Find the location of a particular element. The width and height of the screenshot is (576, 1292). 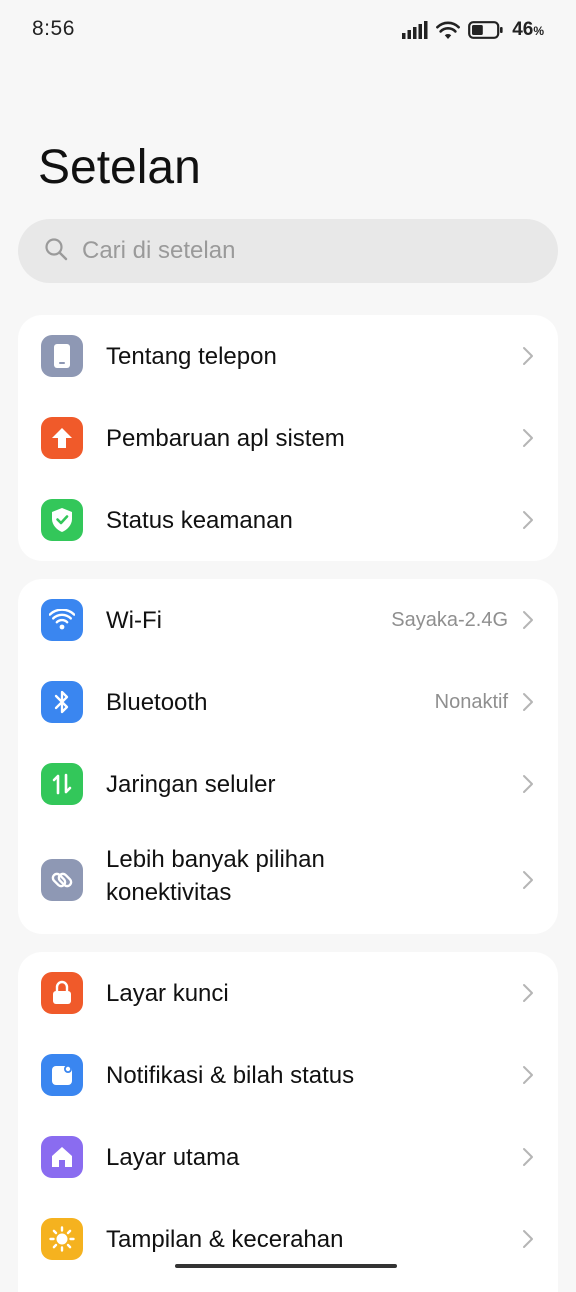

status-time: 8:56 is located at coordinates (53, 28).